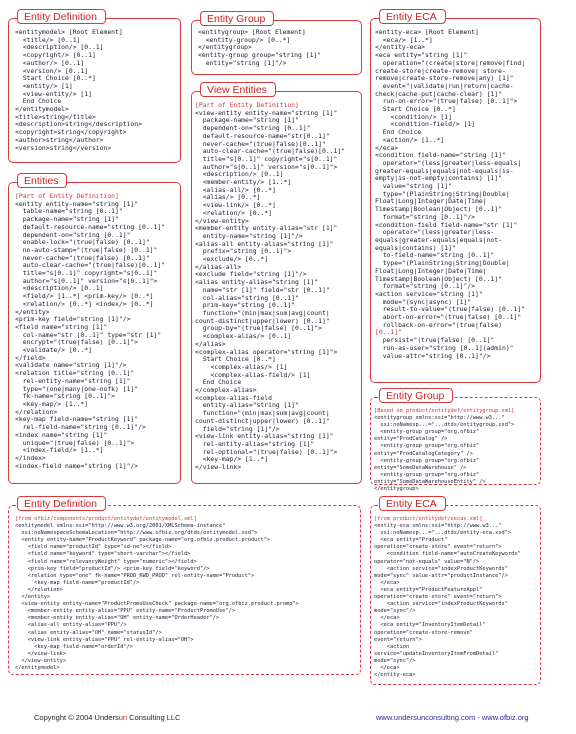 Image resolution: width=576 pixels, height=734 pixels. What do you see at coordinates (411, 540) in the screenshot?
I see `code-line: <eca entity="Product"` at bounding box center [411, 540].